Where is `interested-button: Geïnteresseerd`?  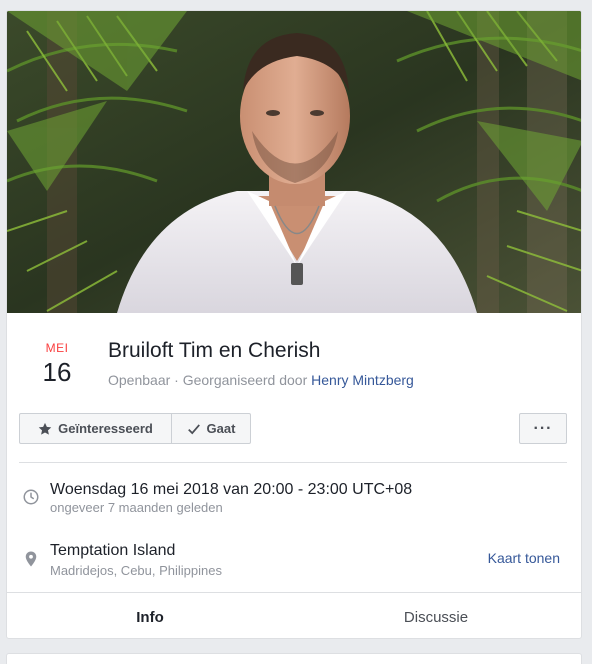
interested-button: Geïnteresseerd is located at coordinates (95, 428).